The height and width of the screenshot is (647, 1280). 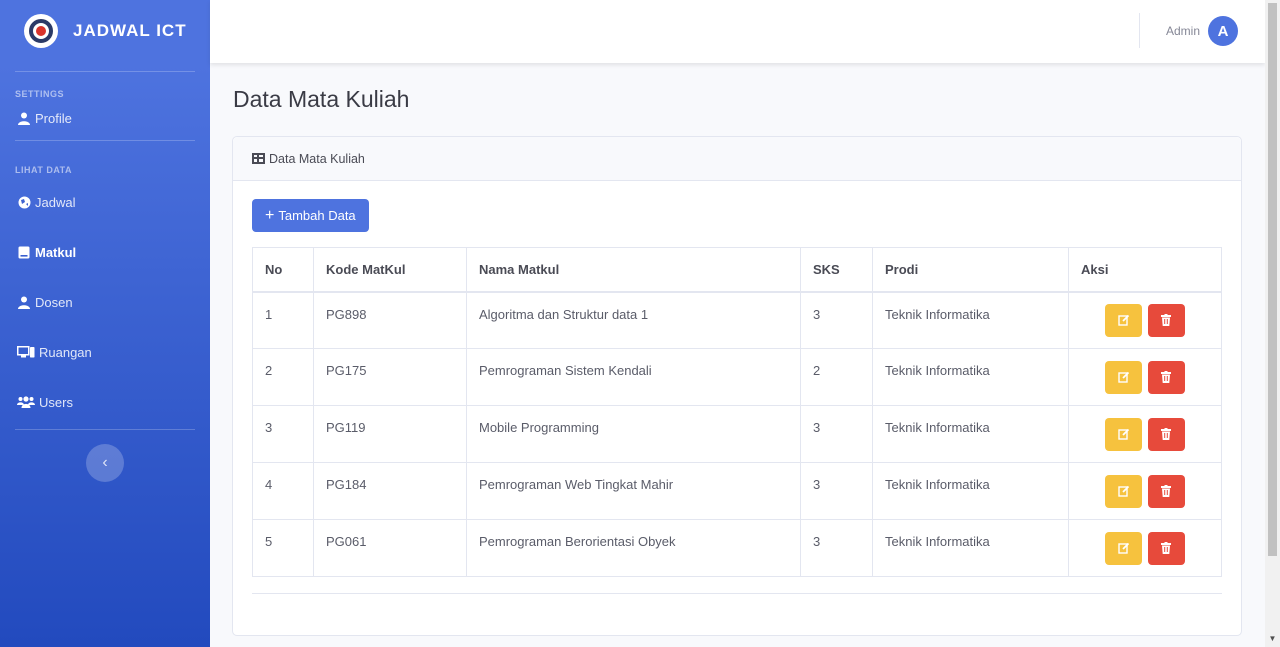 What do you see at coordinates (105, 352) in the screenshot?
I see `sidebar-item-ruangan: Ruangan` at bounding box center [105, 352].